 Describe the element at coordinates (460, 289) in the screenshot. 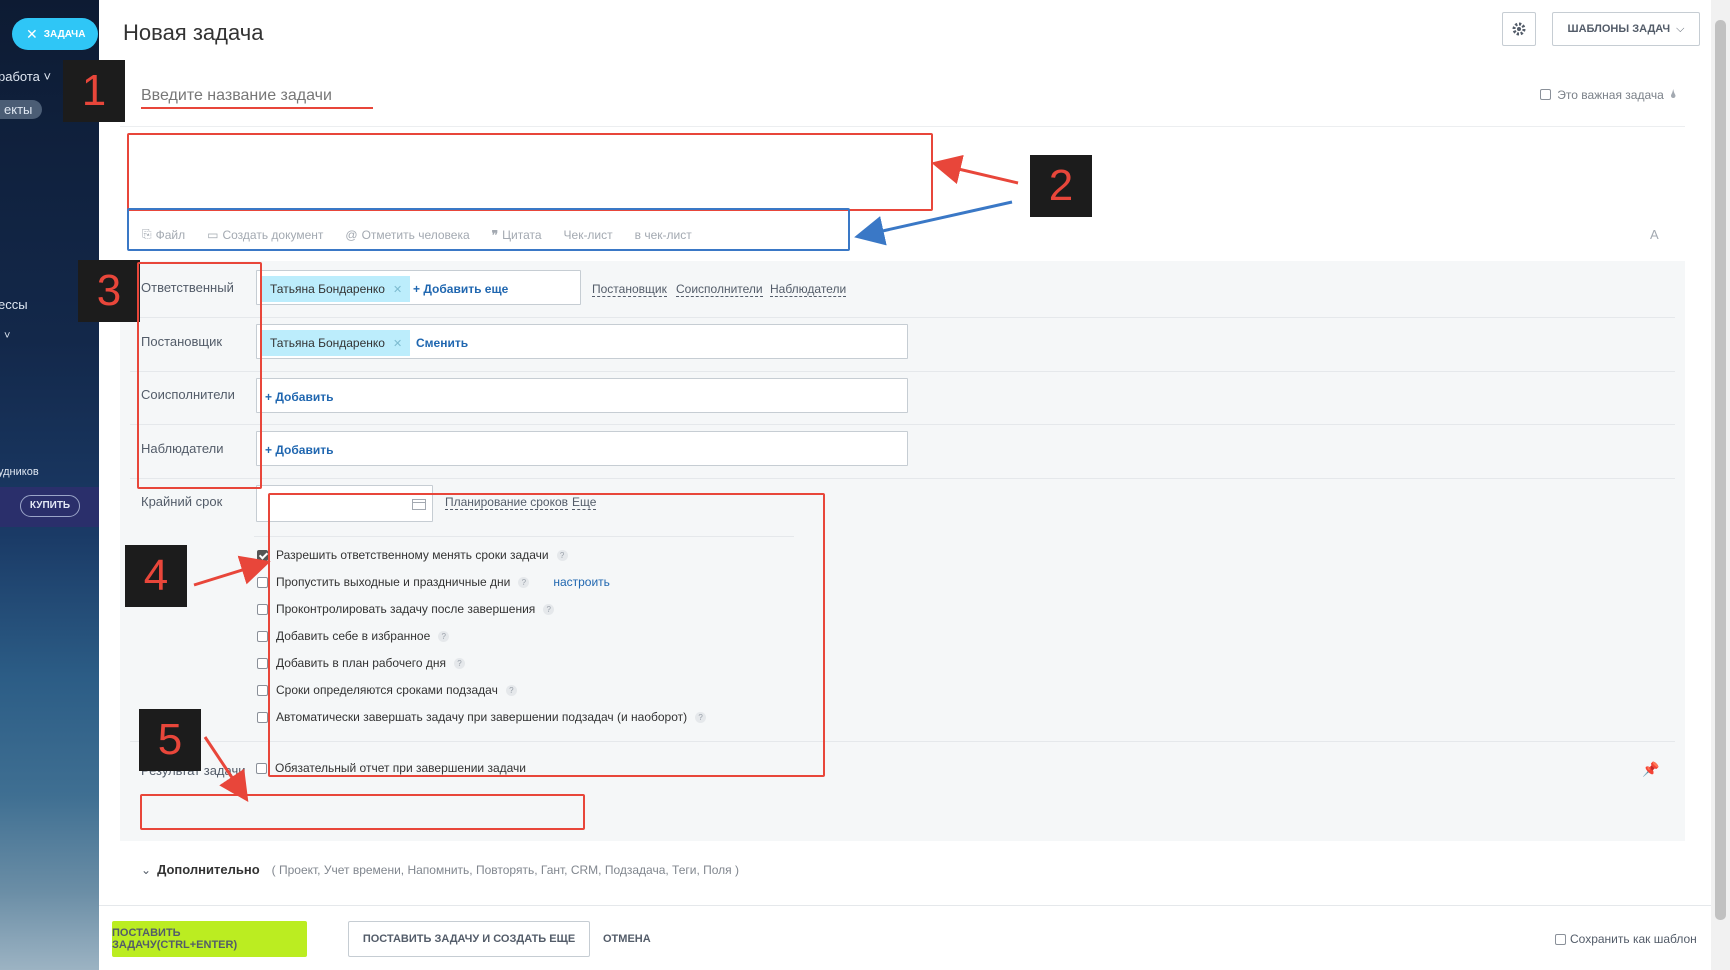

I see `add-more-responsible-link: + Добавить еще` at that location.